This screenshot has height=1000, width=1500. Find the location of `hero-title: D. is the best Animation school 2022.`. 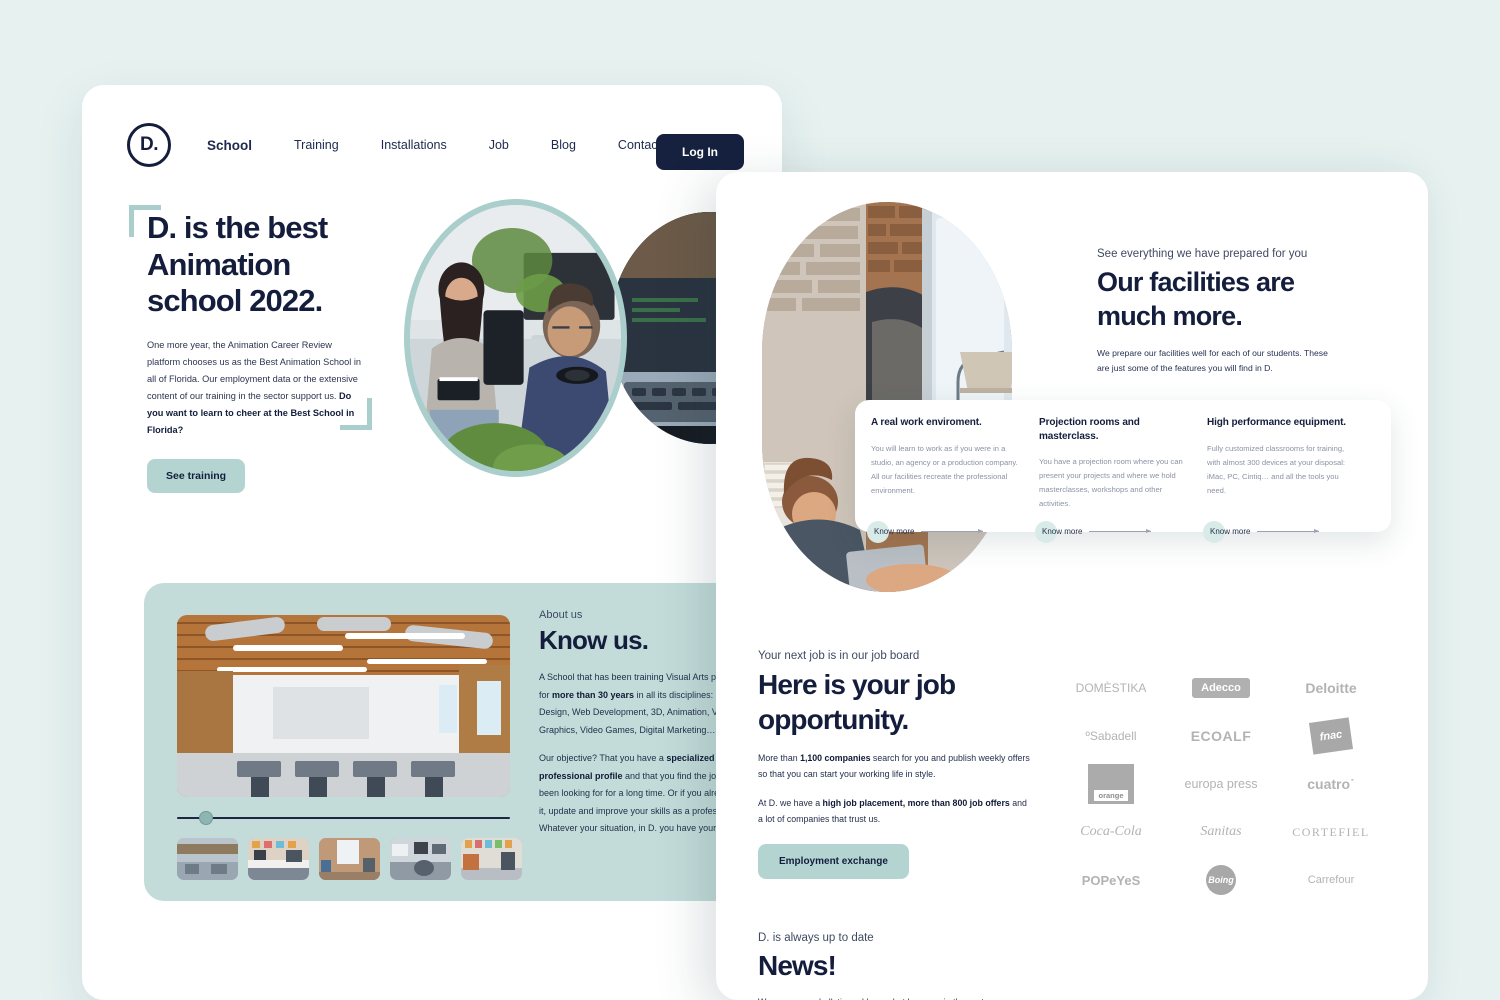

hero-title: D. is the best Animation school 2022. is located at coordinates (237, 264).